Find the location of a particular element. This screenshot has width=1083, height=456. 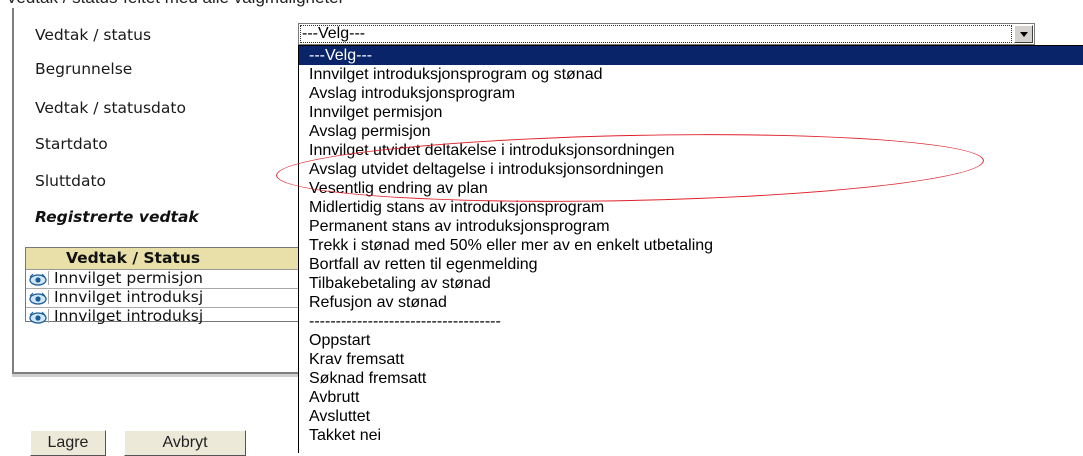

vedtak-status-select: ---Velg--- is located at coordinates (666, 34).